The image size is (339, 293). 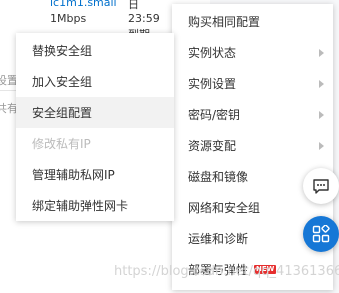 What do you see at coordinates (68, 18) in the screenshot?
I see `bandwidth-value: 1Mbps` at bounding box center [68, 18].